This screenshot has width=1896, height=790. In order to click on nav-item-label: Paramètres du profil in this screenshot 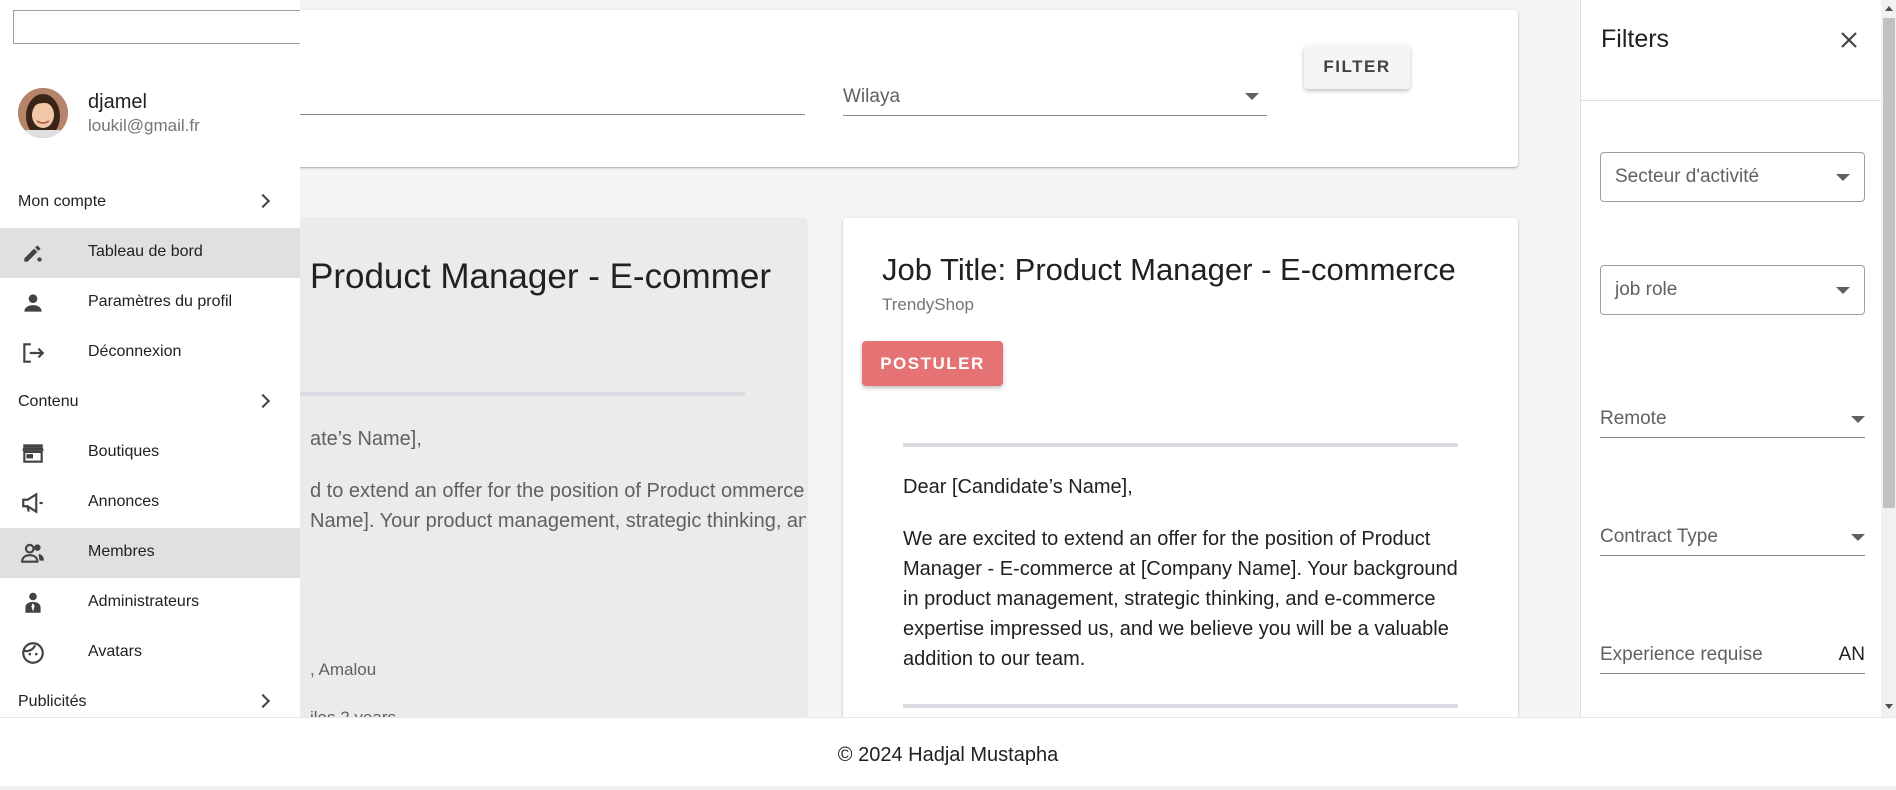, I will do `click(160, 301)`.